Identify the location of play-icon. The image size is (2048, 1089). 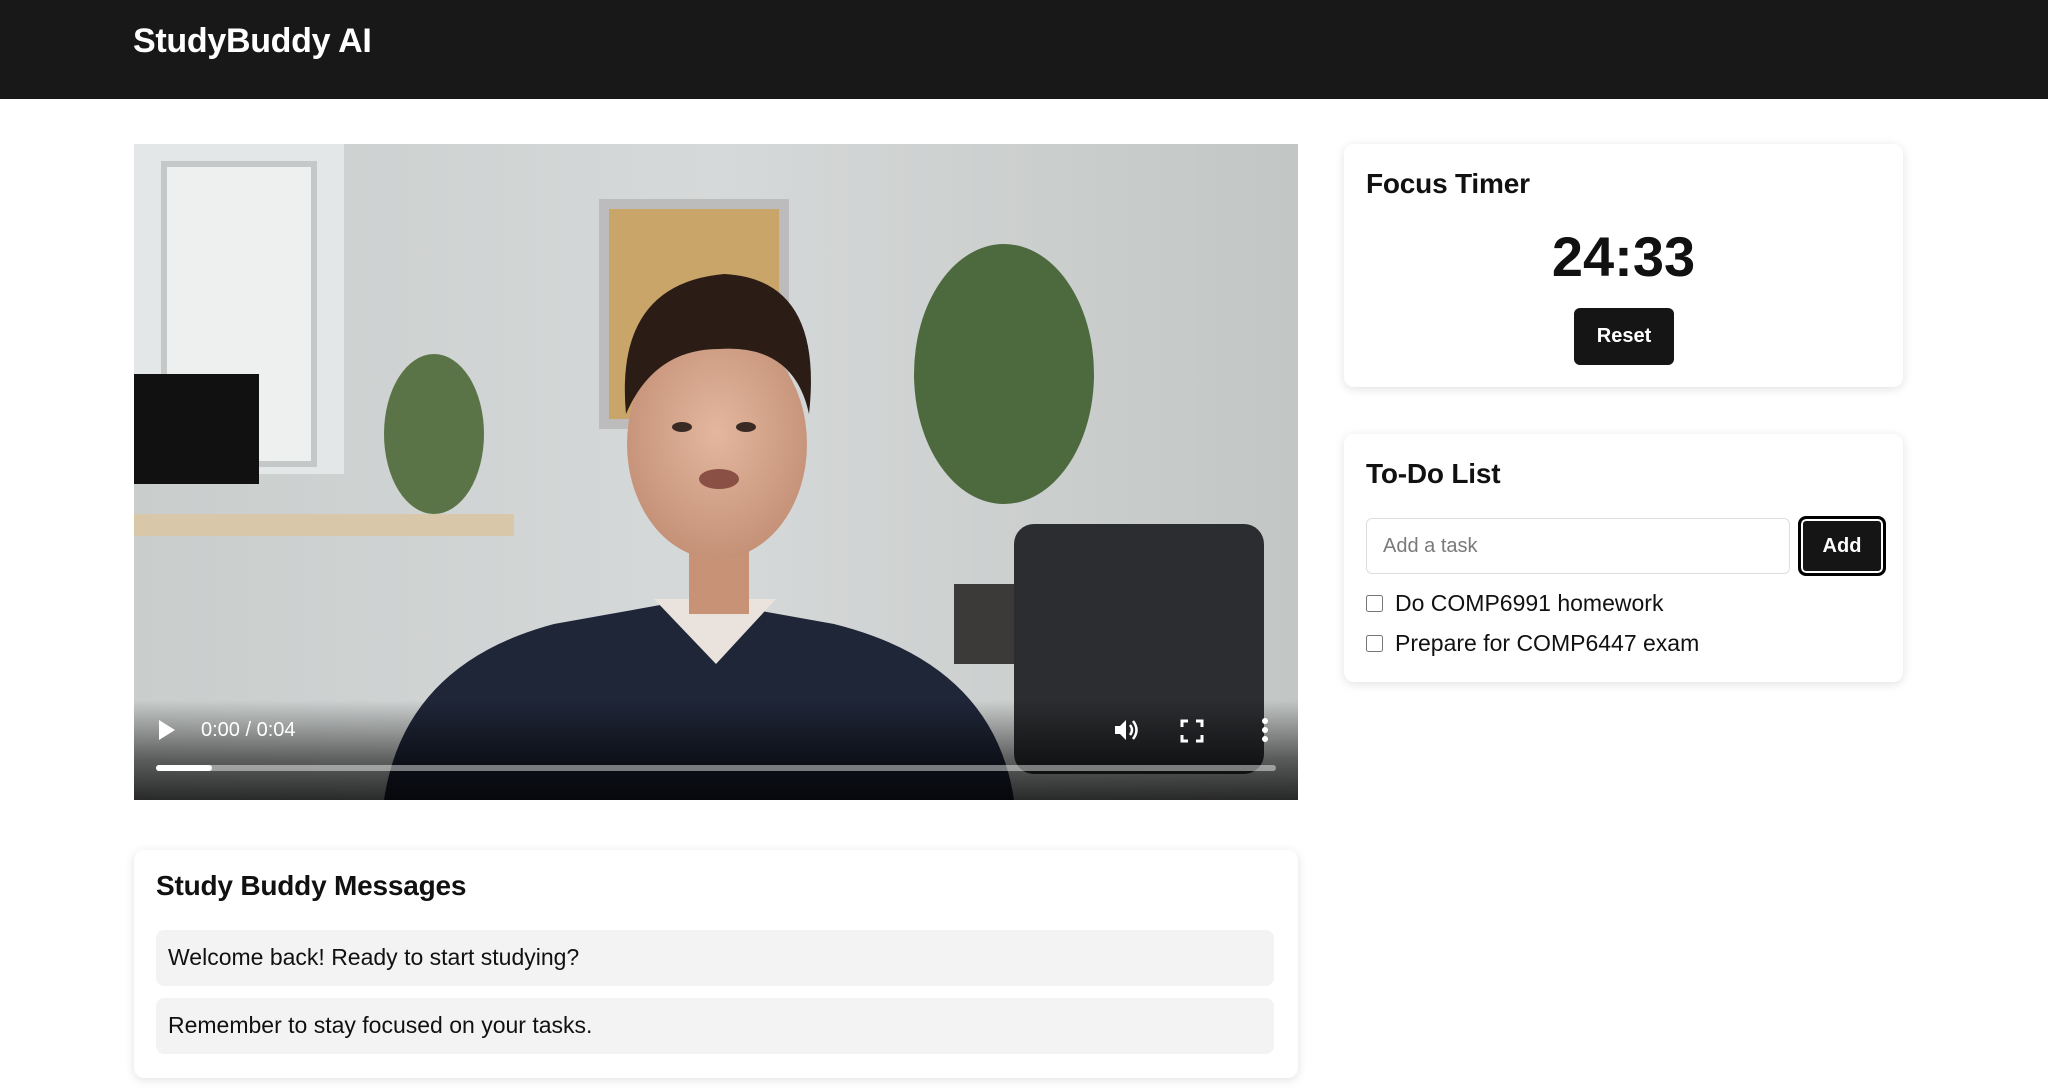
(167, 730).